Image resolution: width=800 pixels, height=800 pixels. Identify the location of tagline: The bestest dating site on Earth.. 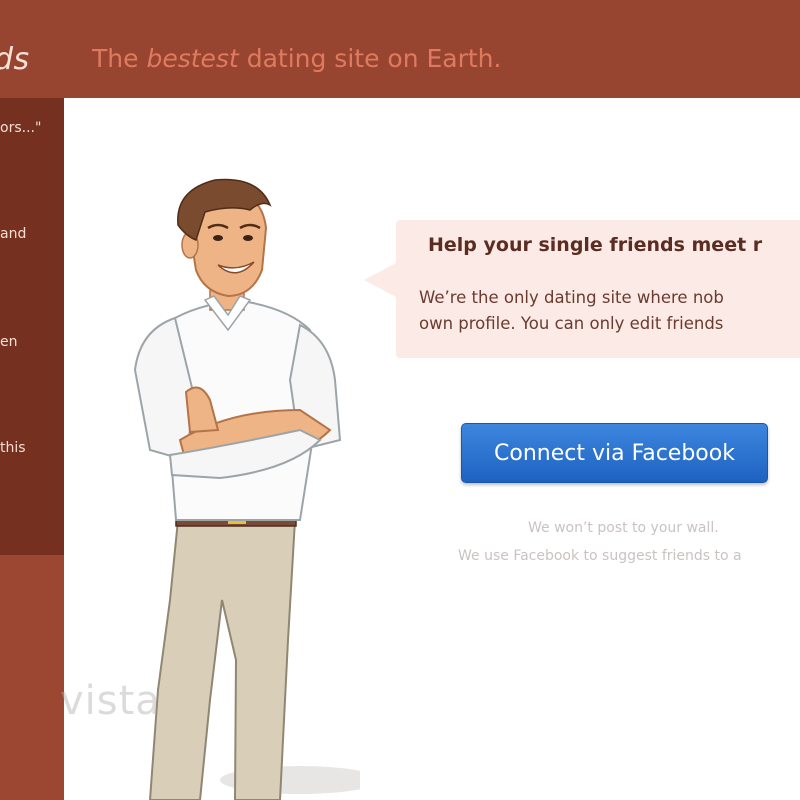
(296, 58).